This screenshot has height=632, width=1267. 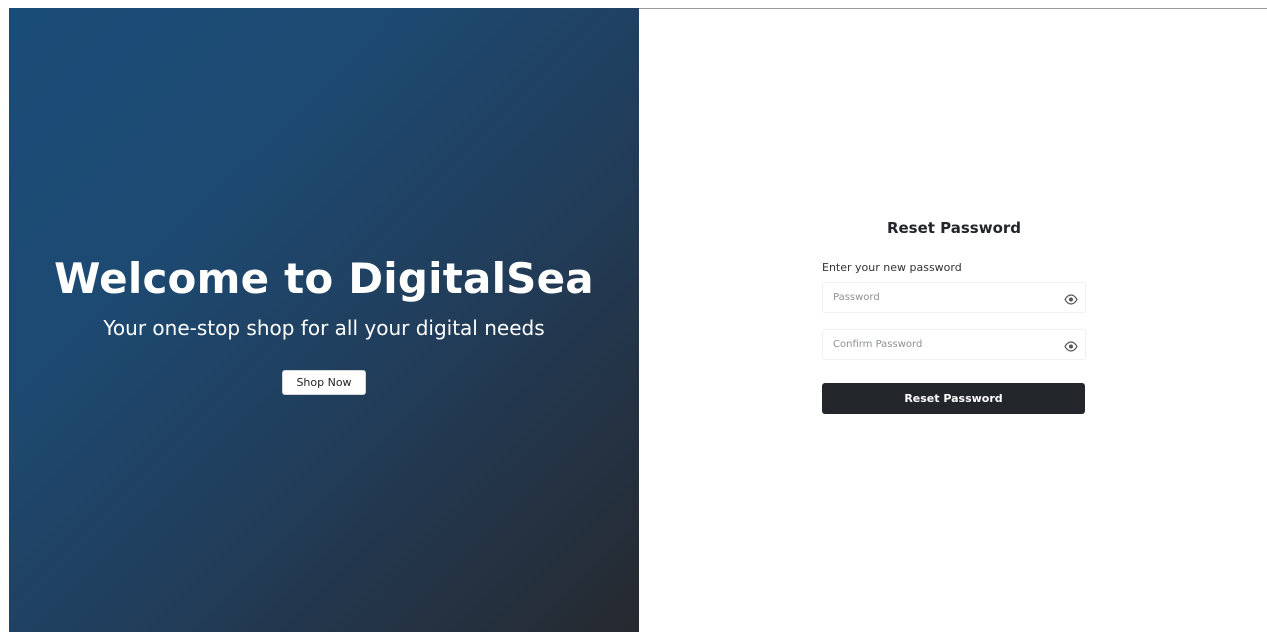 I want to click on confirm-password-field, so click(x=954, y=344).